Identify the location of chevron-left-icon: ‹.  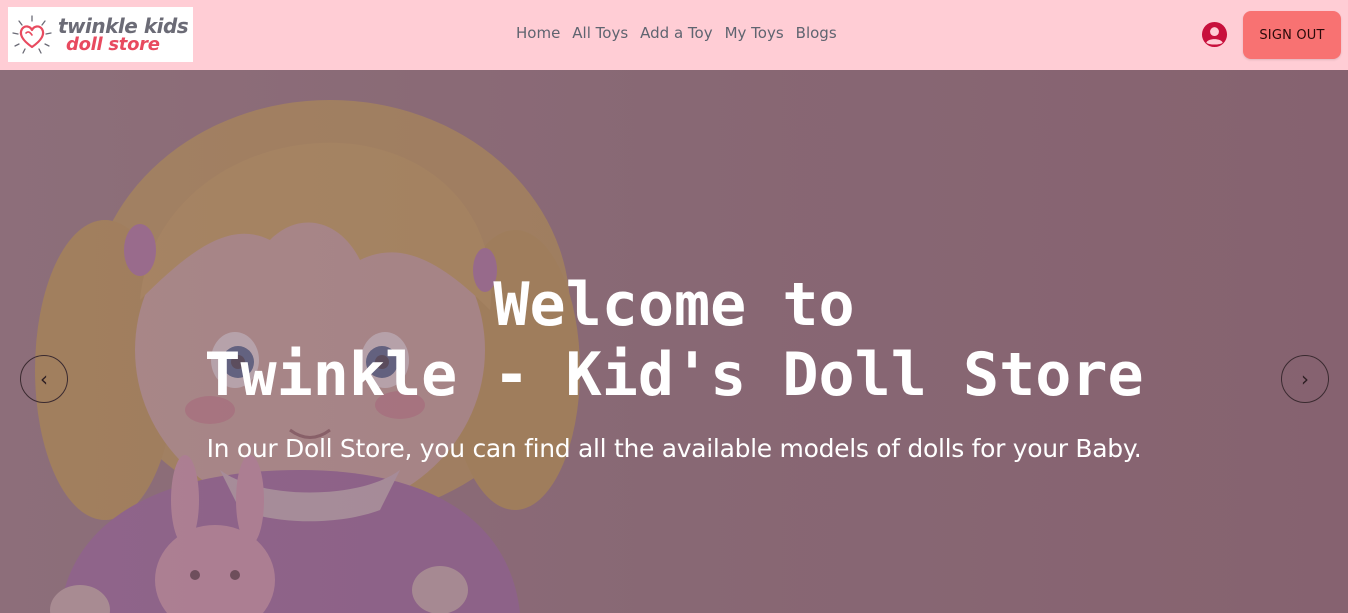
(44, 379).